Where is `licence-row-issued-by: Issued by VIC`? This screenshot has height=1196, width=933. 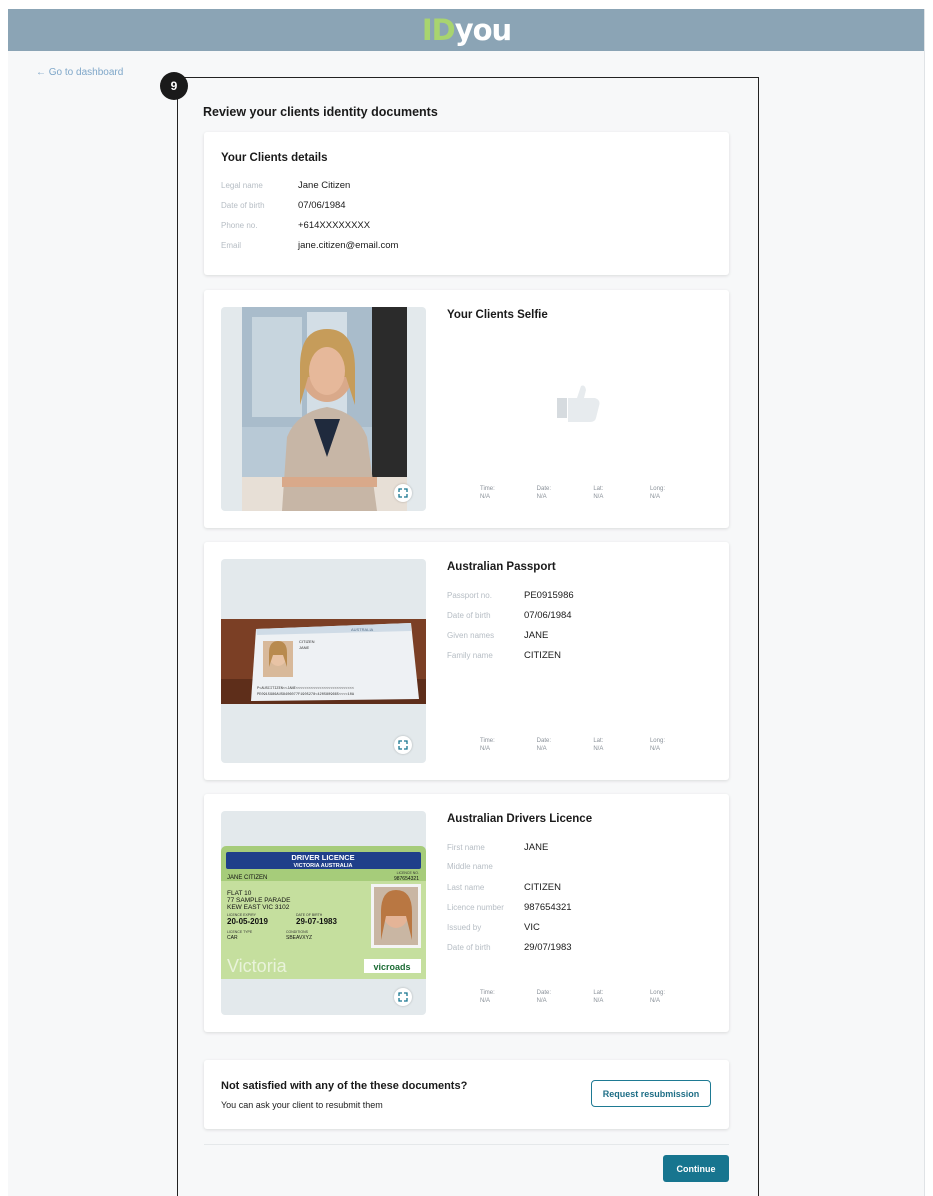
licence-row-issued-by: Issued by VIC is located at coordinates (493, 927).